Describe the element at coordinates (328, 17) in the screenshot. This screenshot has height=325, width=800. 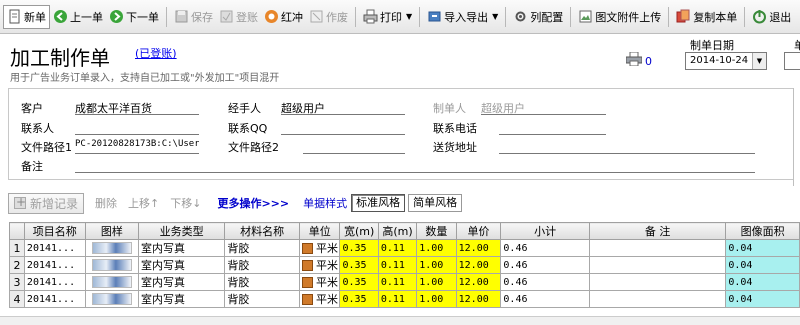
I see `void-button: 作废` at that location.